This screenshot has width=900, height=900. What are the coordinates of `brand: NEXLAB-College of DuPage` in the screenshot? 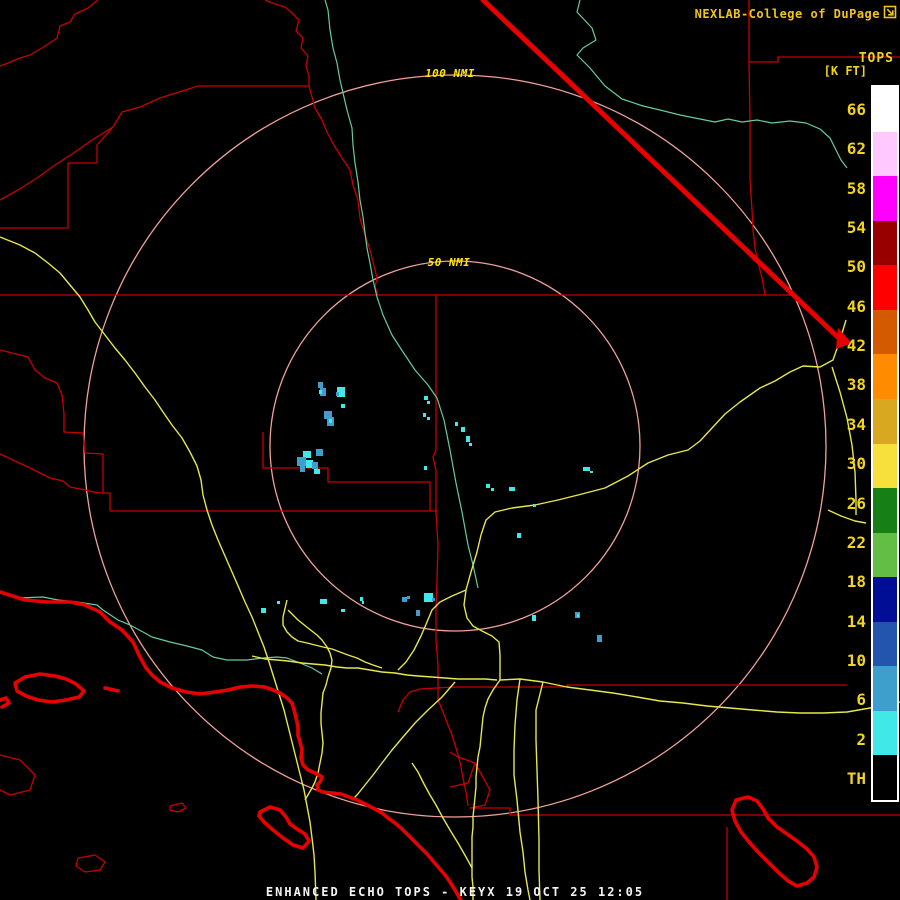 It's located at (796, 13).